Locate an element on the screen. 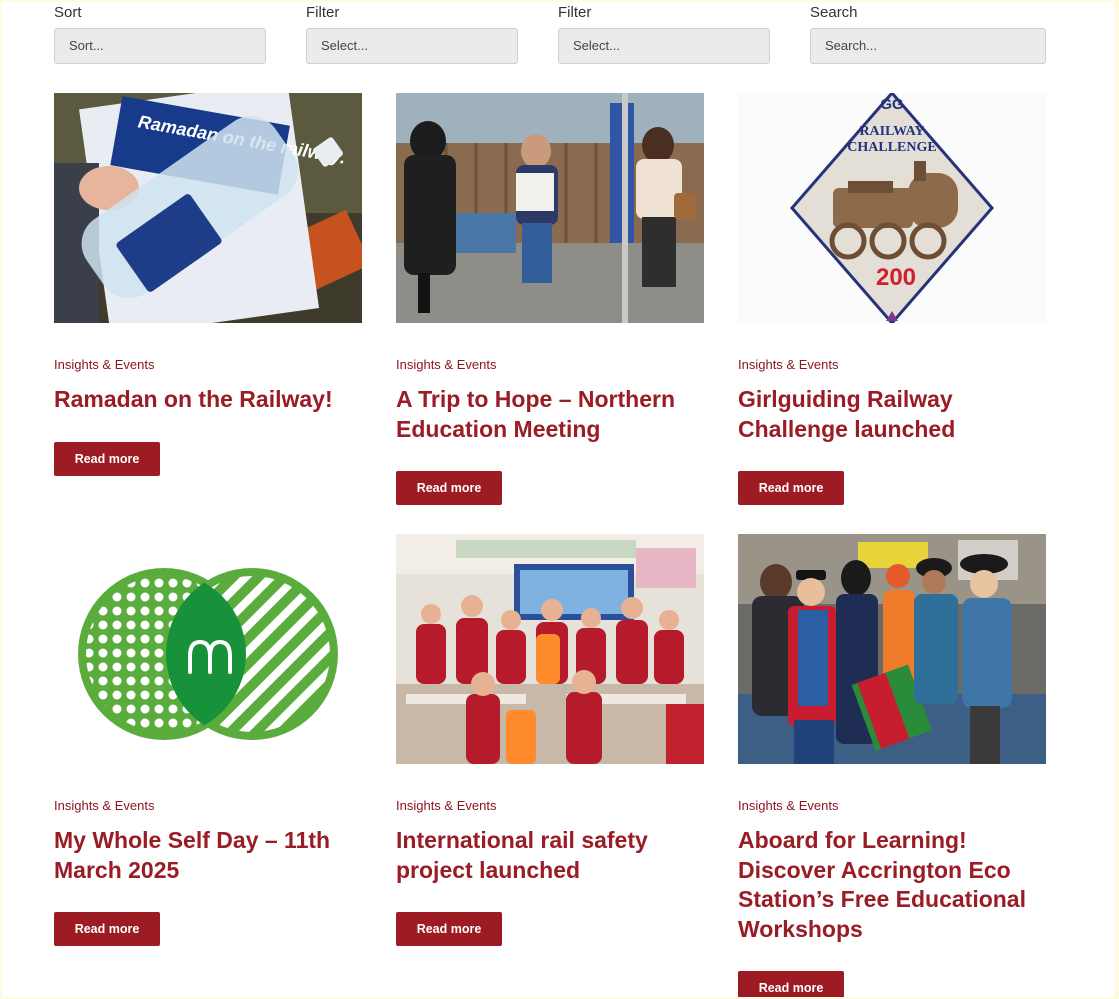 The image size is (1119, 999). sort-label: Sort is located at coordinates (68, 12).